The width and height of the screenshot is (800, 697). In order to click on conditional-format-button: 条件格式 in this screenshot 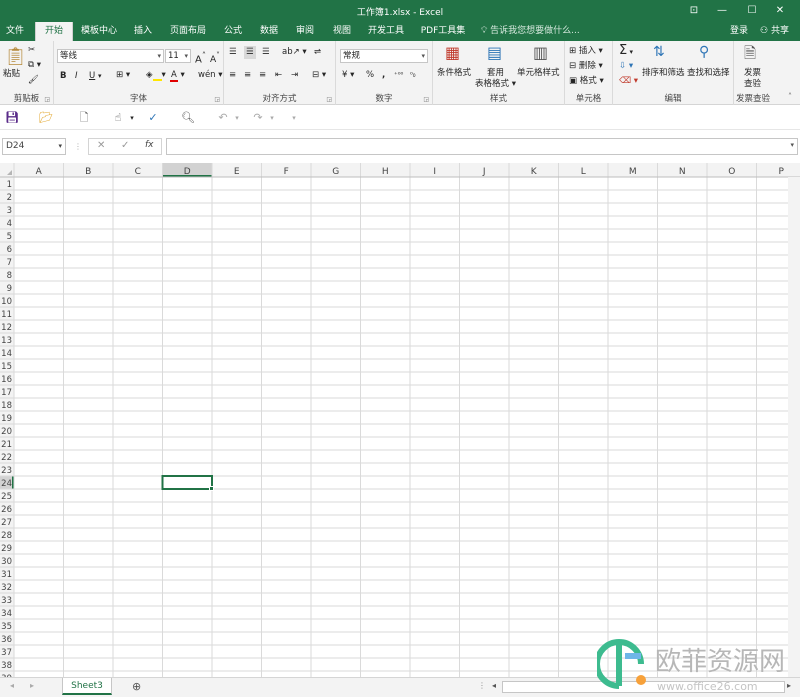, I will do `click(454, 73)`.